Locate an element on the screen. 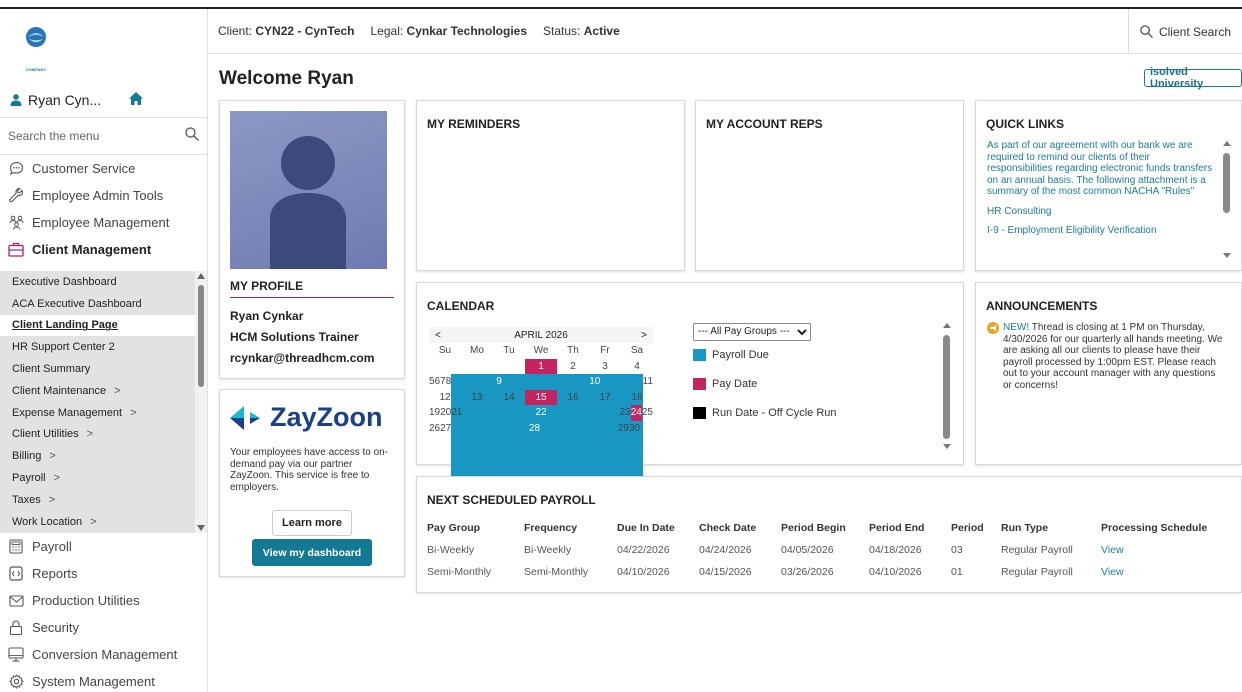 This screenshot has width=1242, height=692. calendar-day: 18 is located at coordinates (637, 398).